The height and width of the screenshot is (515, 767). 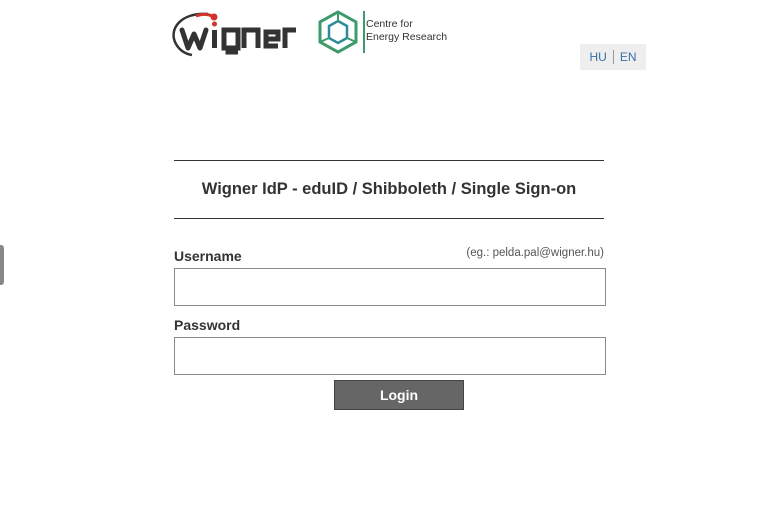 What do you see at coordinates (597, 57) in the screenshot?
I see `lang-hu-link: HU` at bounding box center [597, 57].